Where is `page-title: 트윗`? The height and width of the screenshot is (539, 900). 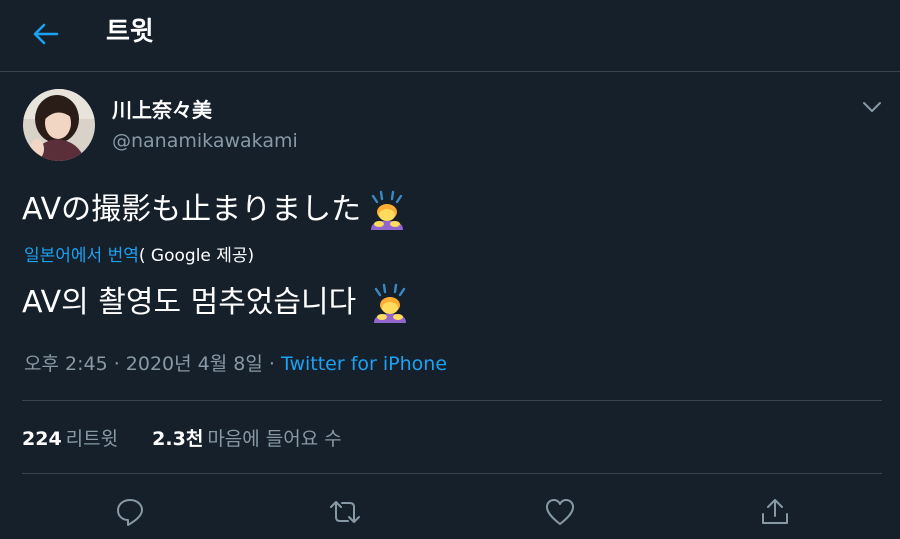
page-title: 트윗 is located at coordinates (130, 32).